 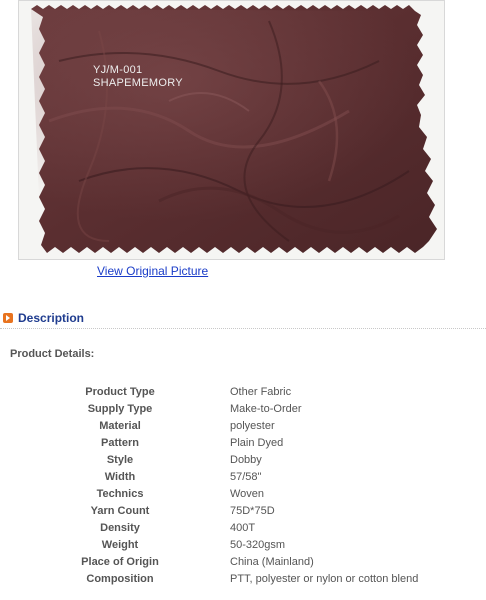 What do you see at coordinates (257, 443) in the screenshot?
I see `detail-value: Plain Dyed` at bounding box center [257, 443].